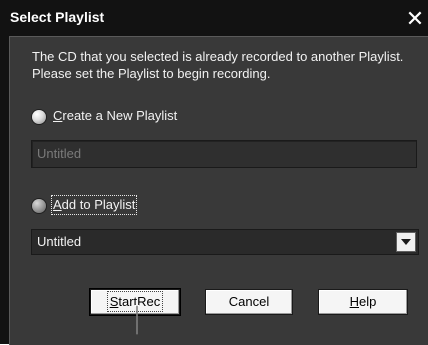  Describe the element at coordinates (137, 320) in the screenshot. I see `text-cursor-icon` at that location.